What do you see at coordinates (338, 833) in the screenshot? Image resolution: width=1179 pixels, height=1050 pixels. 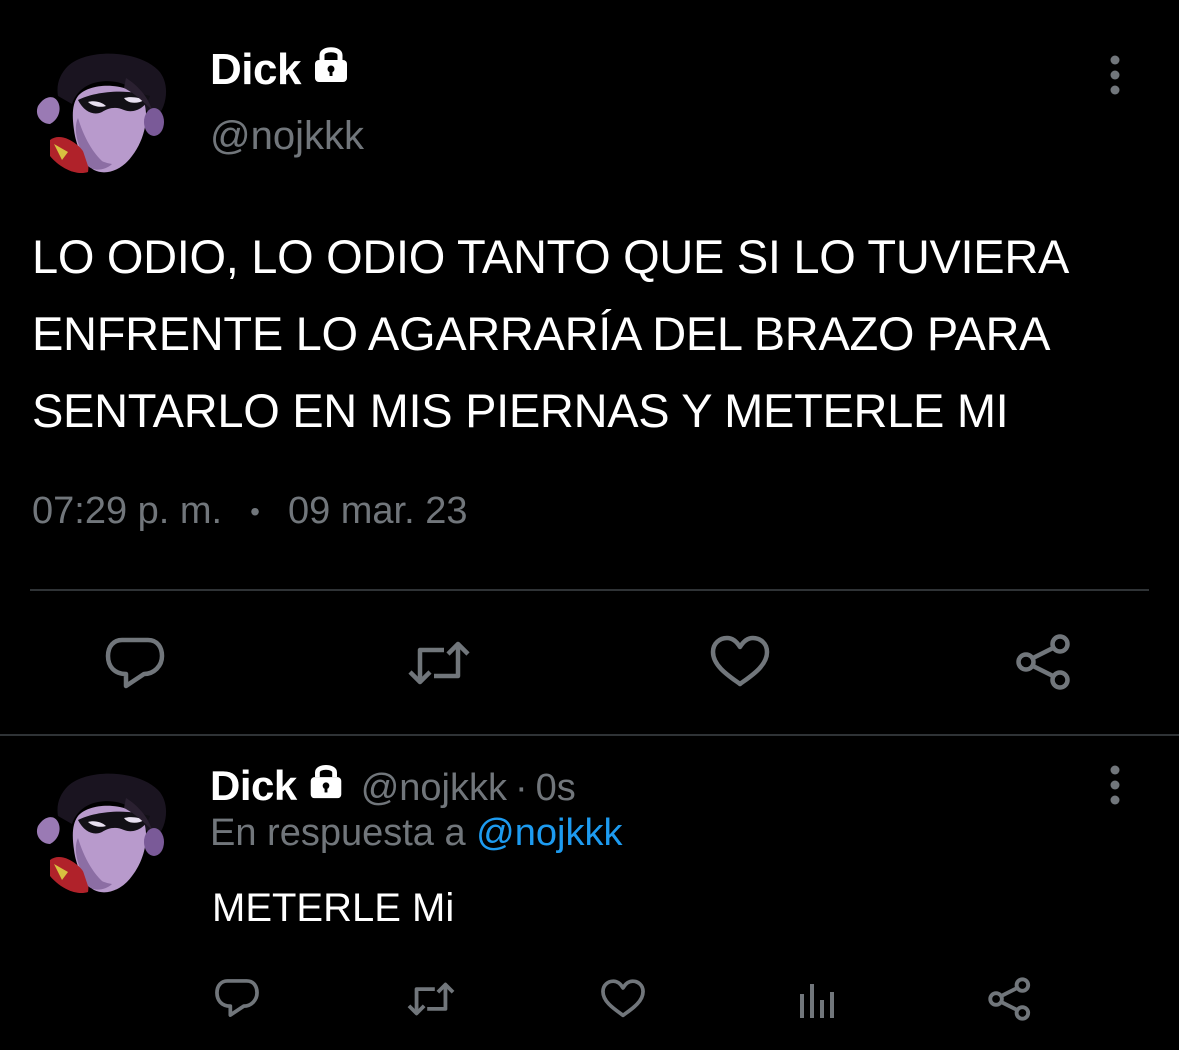 I see `reply-prefix: En respuesta a` at bounding box center [338, 833].